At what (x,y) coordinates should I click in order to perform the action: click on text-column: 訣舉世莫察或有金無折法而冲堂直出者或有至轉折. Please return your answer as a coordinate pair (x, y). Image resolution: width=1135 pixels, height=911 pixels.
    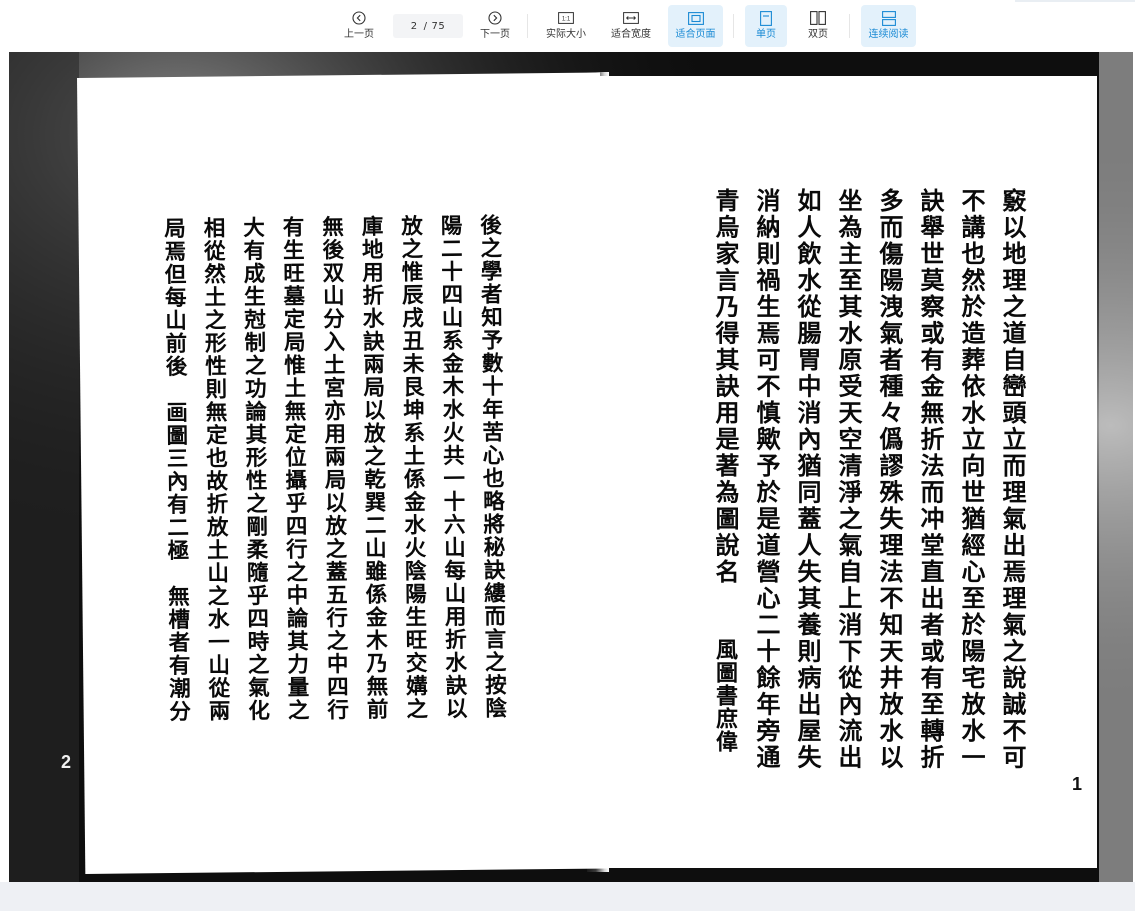
    Looking at the image, I should click on (930, 479).